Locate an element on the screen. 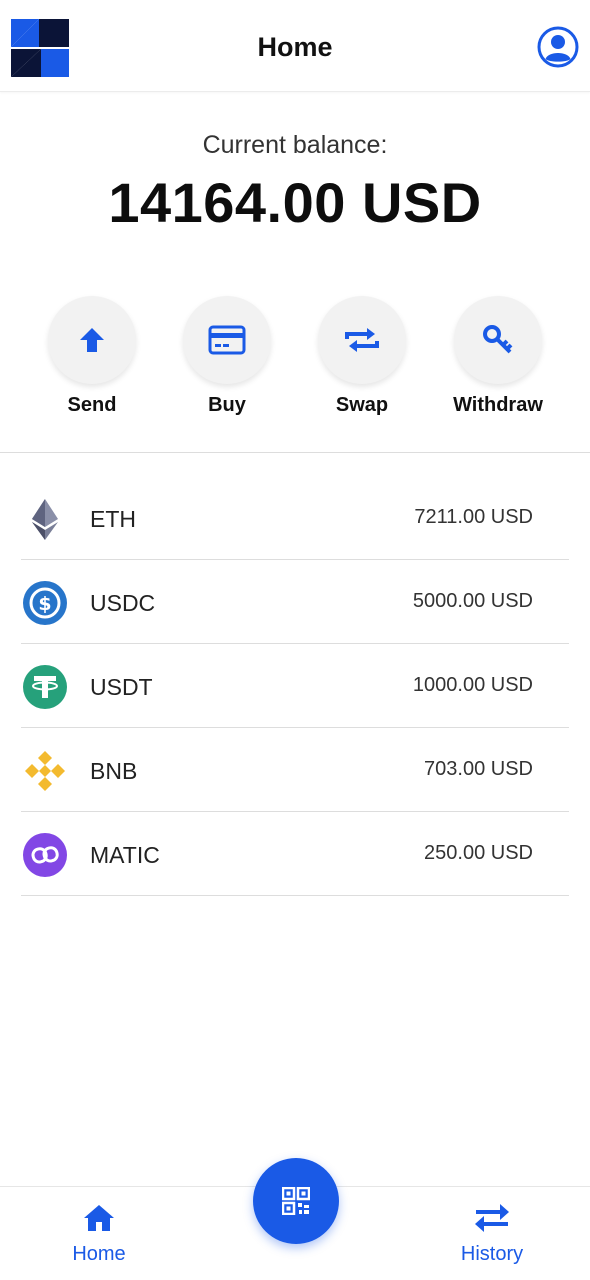  bnb-icon is located at coordinates (45, 771).